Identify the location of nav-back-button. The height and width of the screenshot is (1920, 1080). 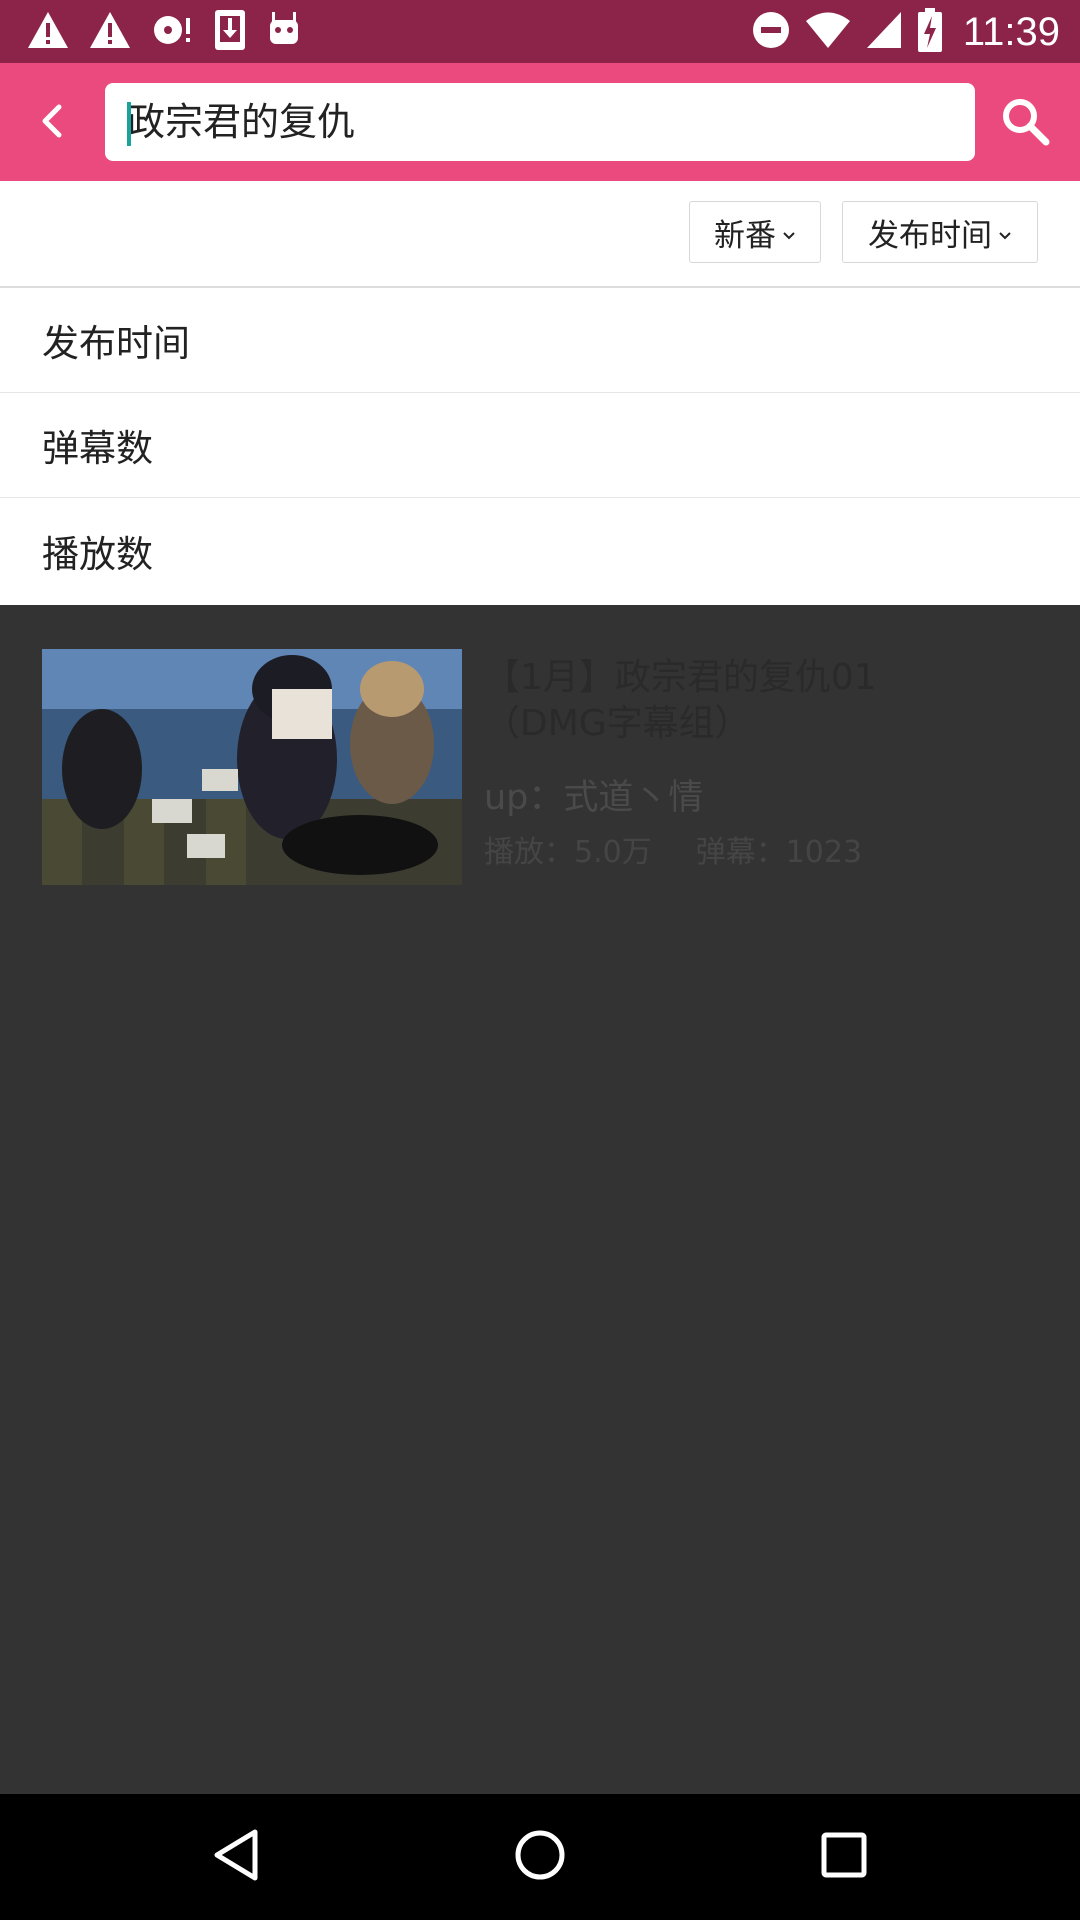
(236, 1857).